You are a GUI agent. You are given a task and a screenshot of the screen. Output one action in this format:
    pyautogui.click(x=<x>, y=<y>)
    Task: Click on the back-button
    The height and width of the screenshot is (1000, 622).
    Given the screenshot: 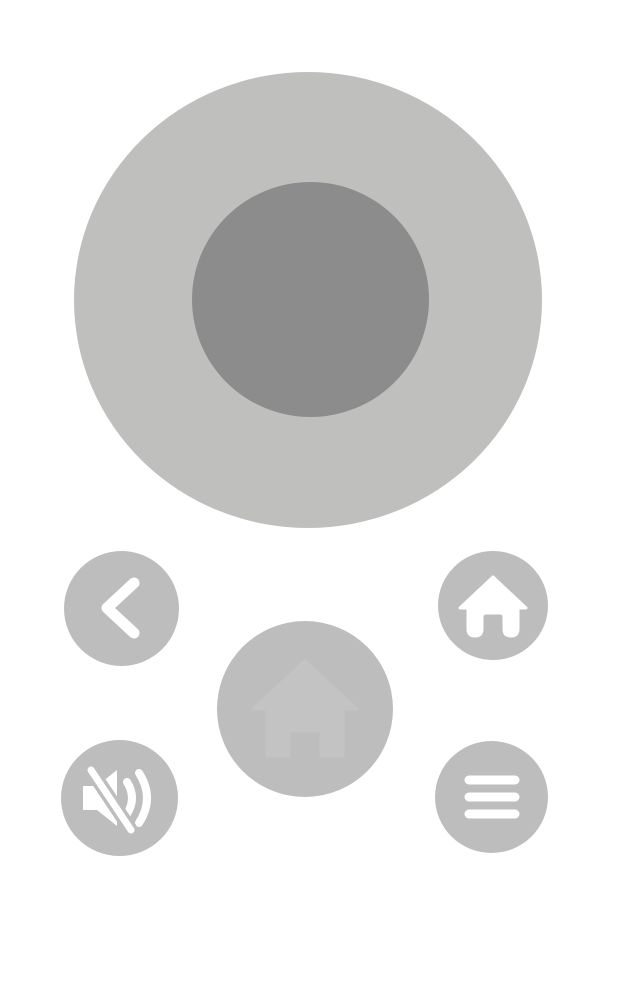 What is the action you would take?
    pyautogui.click(x=121, y=608)
    